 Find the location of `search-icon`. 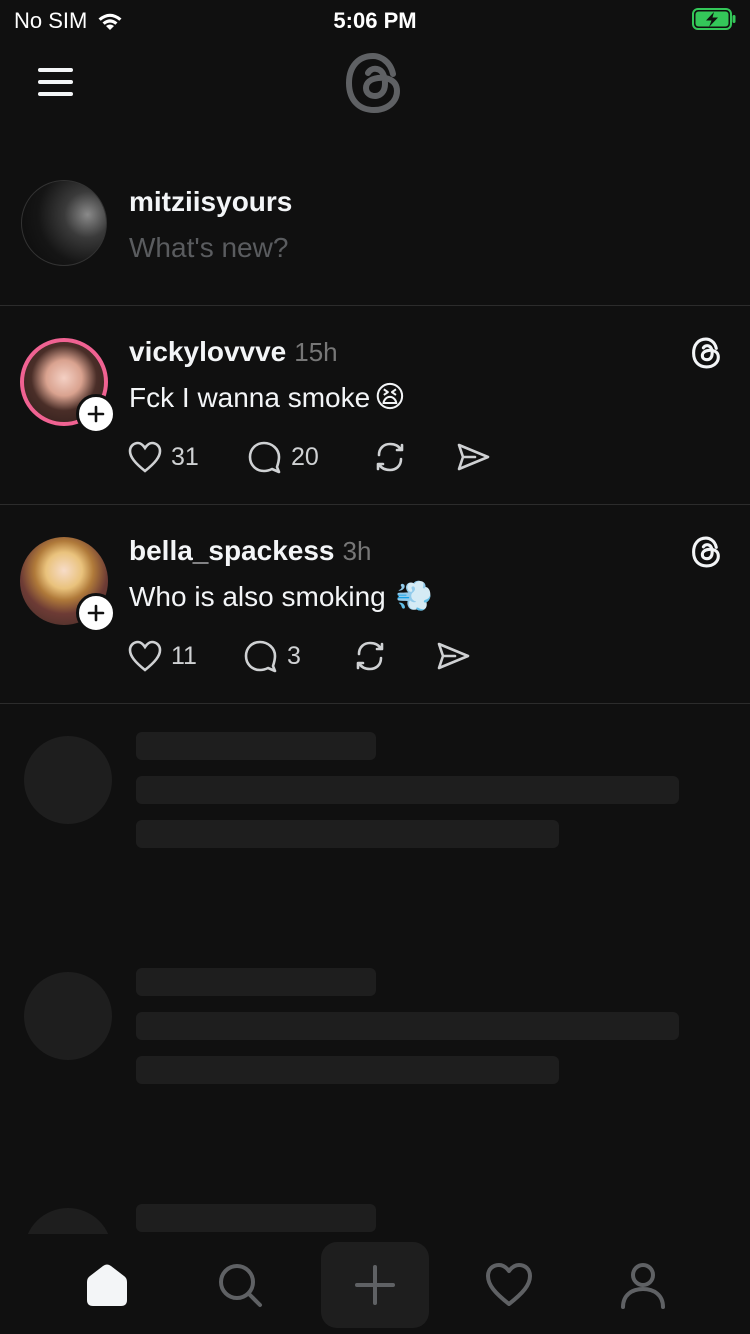

search-icon is located at coordinates (240, 1285).